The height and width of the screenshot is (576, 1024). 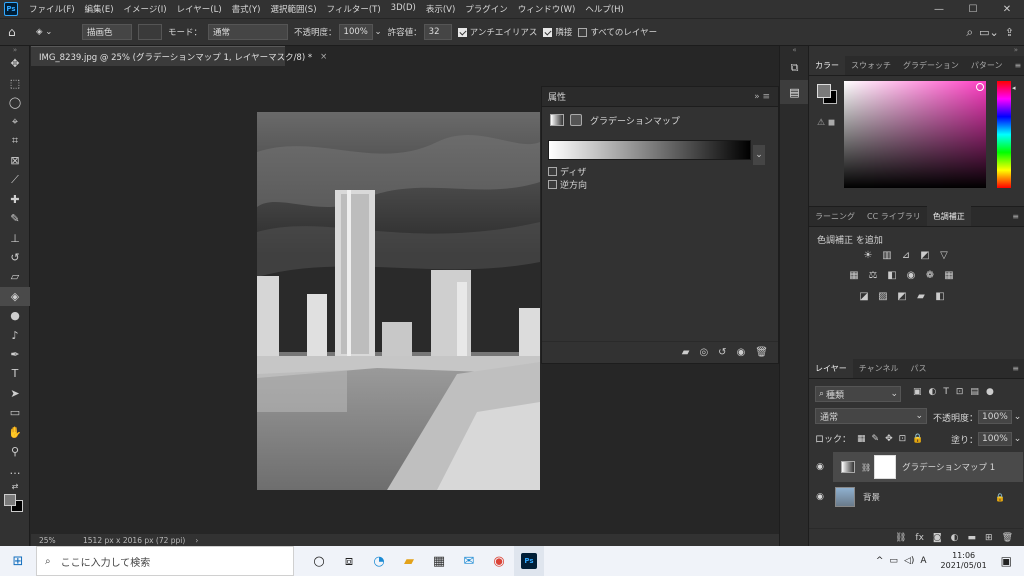 I want to click on panel-tab: レイヤー, so click(x=831, y=368).